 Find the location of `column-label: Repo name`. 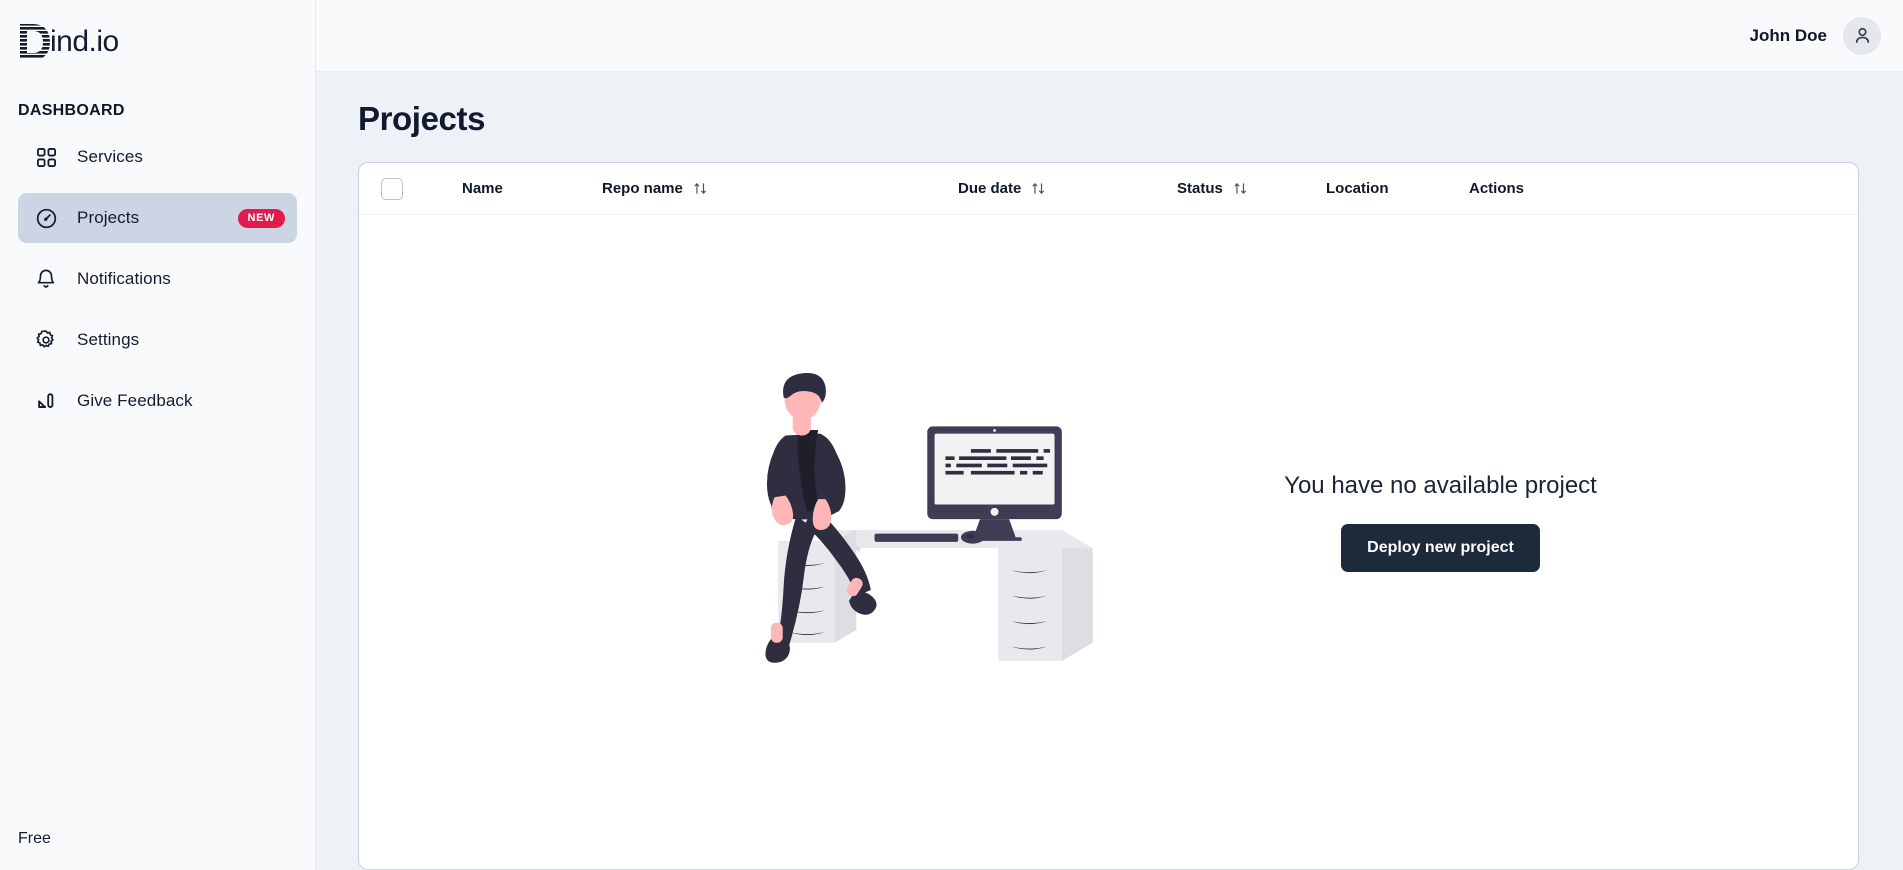

column-label: Repo name is located at coordinates (642, 188).